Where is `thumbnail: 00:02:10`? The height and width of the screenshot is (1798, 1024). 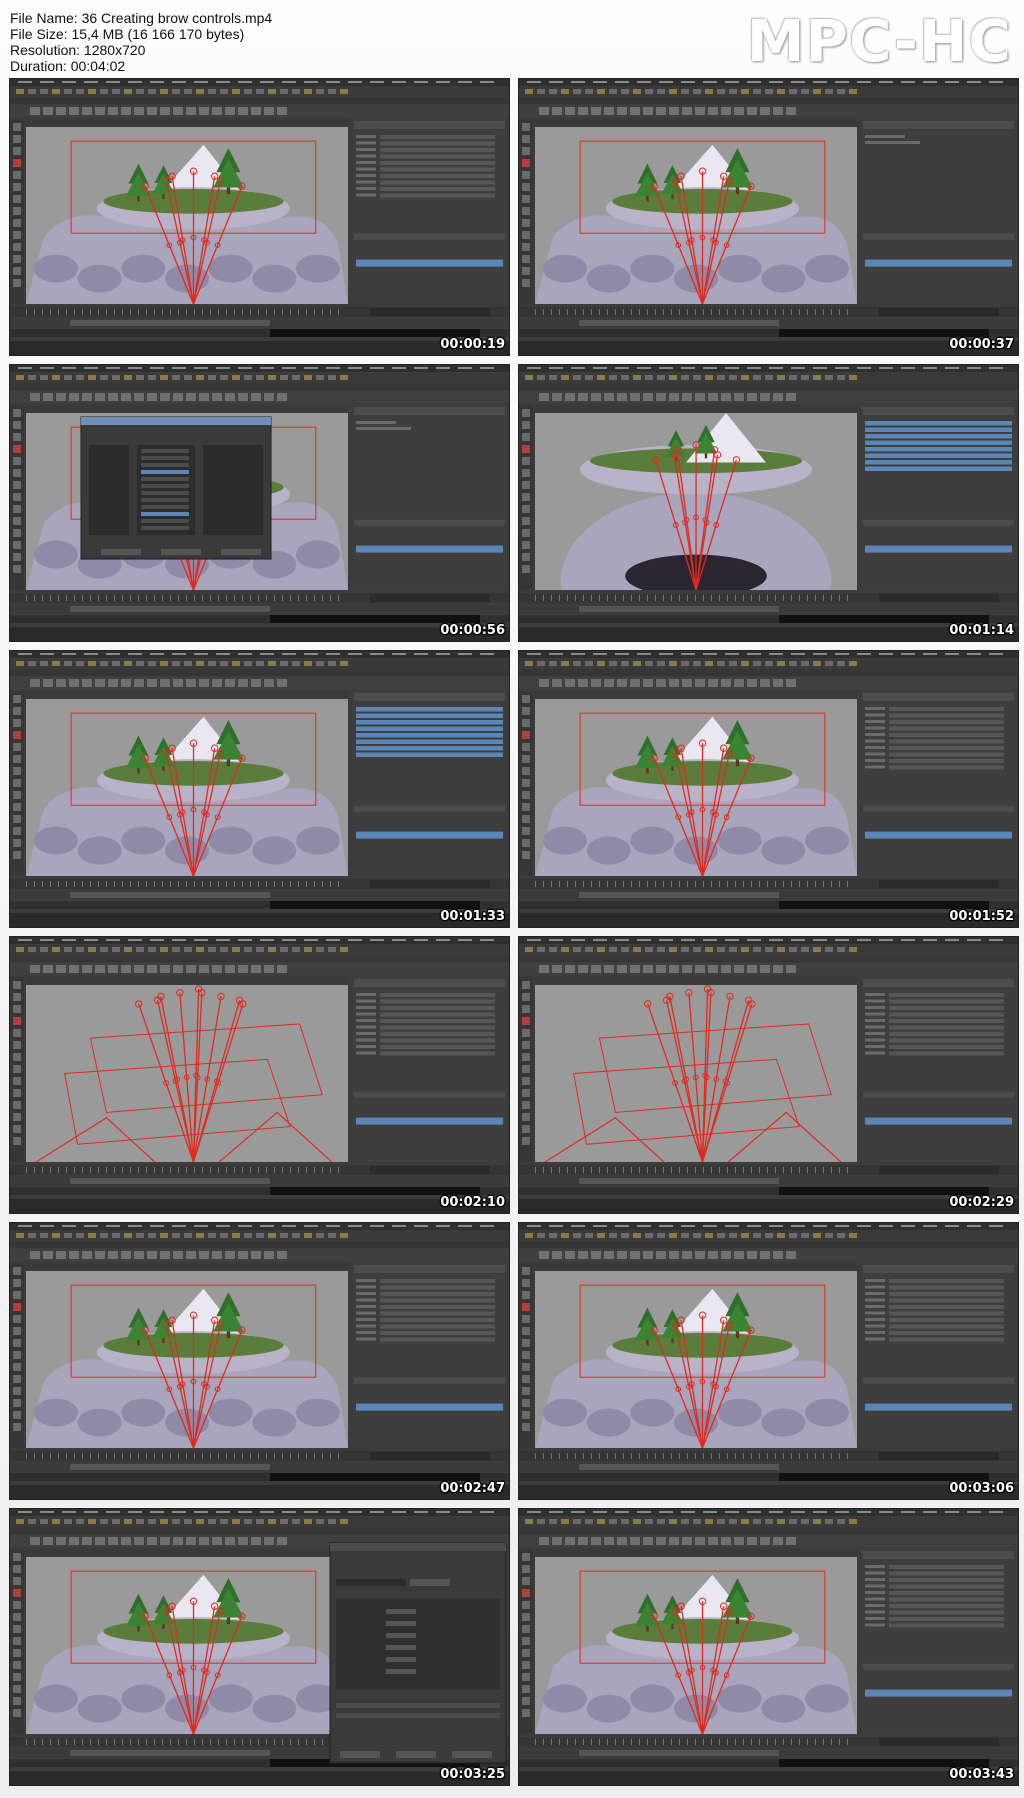
thumbnail: 00:02:10 is located at coordinates (259, 1075).